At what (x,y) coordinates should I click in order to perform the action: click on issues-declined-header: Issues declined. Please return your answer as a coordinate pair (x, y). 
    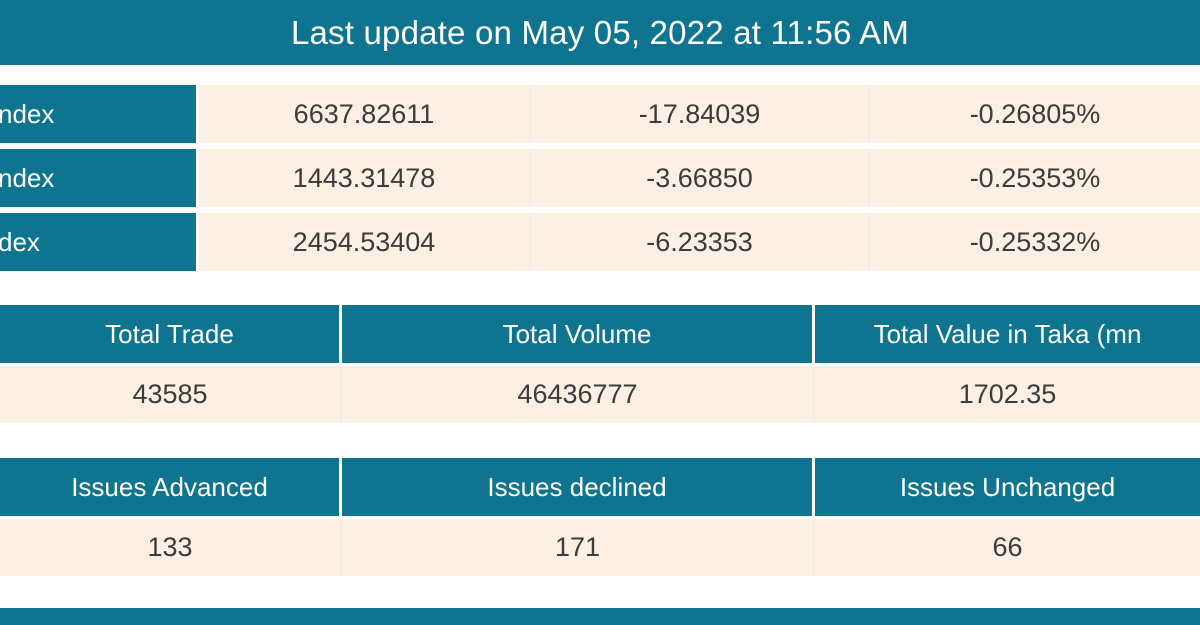
    Looking at the image, I should click on (578, 487).